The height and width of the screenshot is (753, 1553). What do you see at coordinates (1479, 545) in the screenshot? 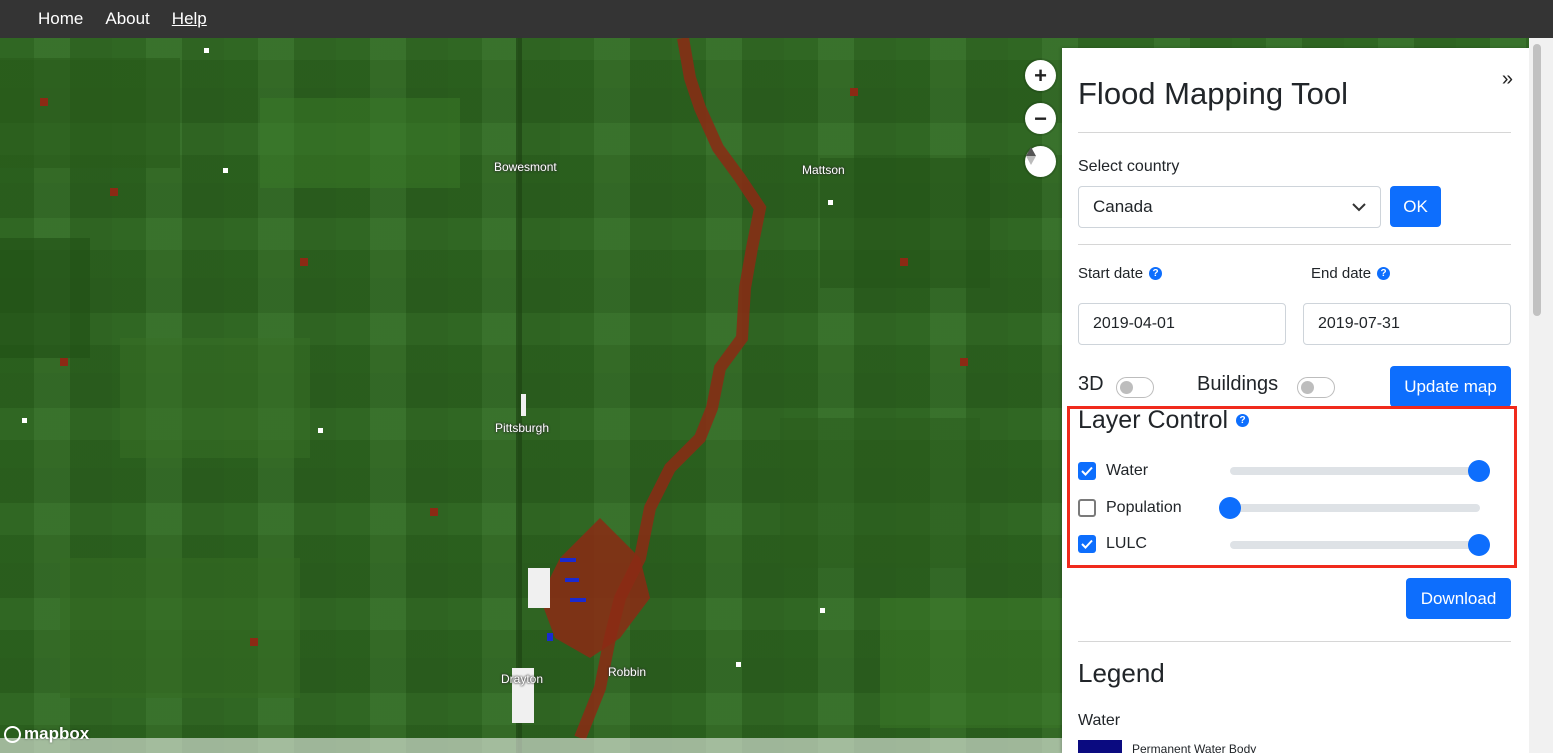
I see `lulc-opacity-thumb` at bounding box center [1479, 545].